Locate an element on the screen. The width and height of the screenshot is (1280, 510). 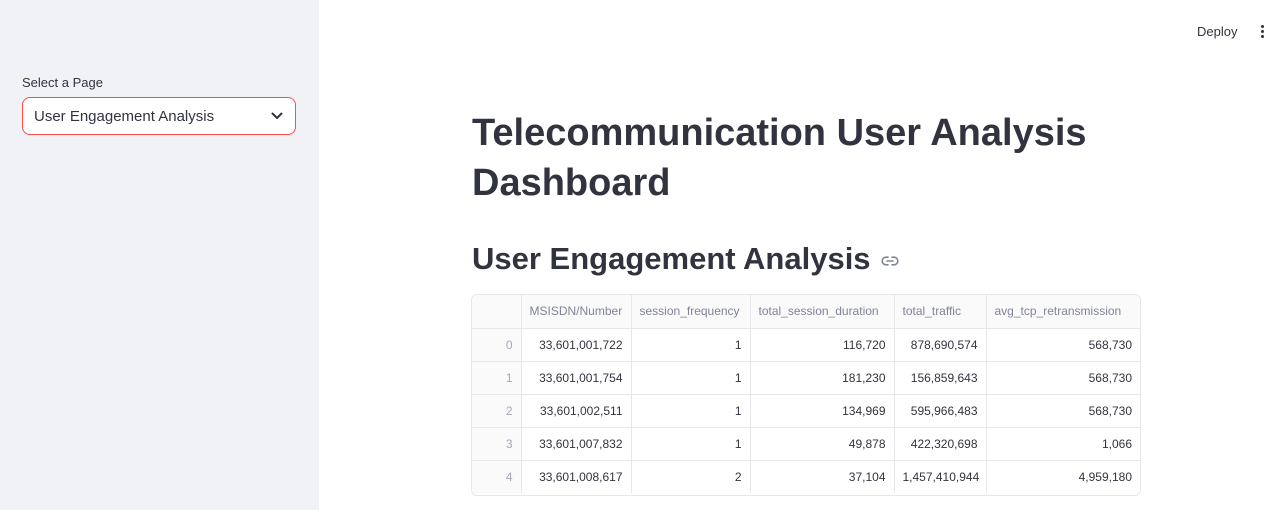
table-cell: 2 is located at coordinates (691, 476).